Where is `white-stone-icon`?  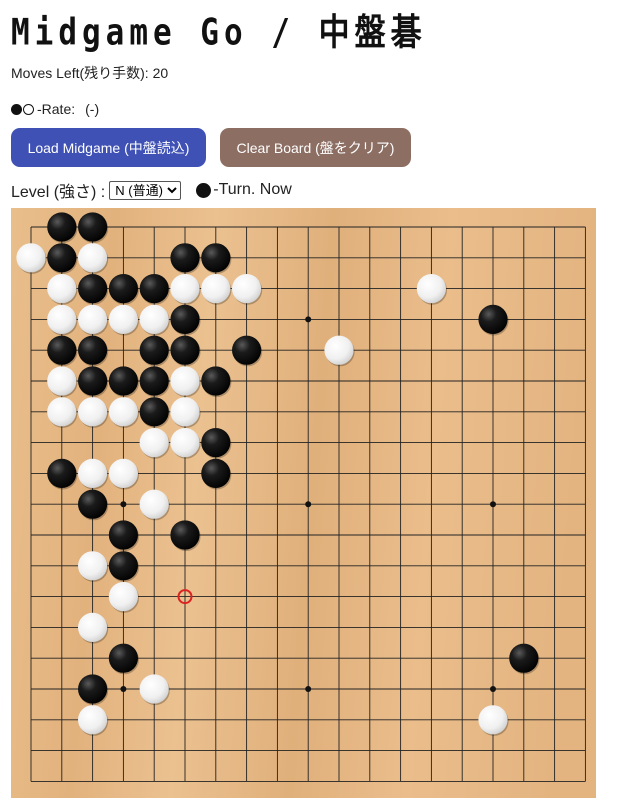
white-stone-icon is located at coordinates (28, 109).